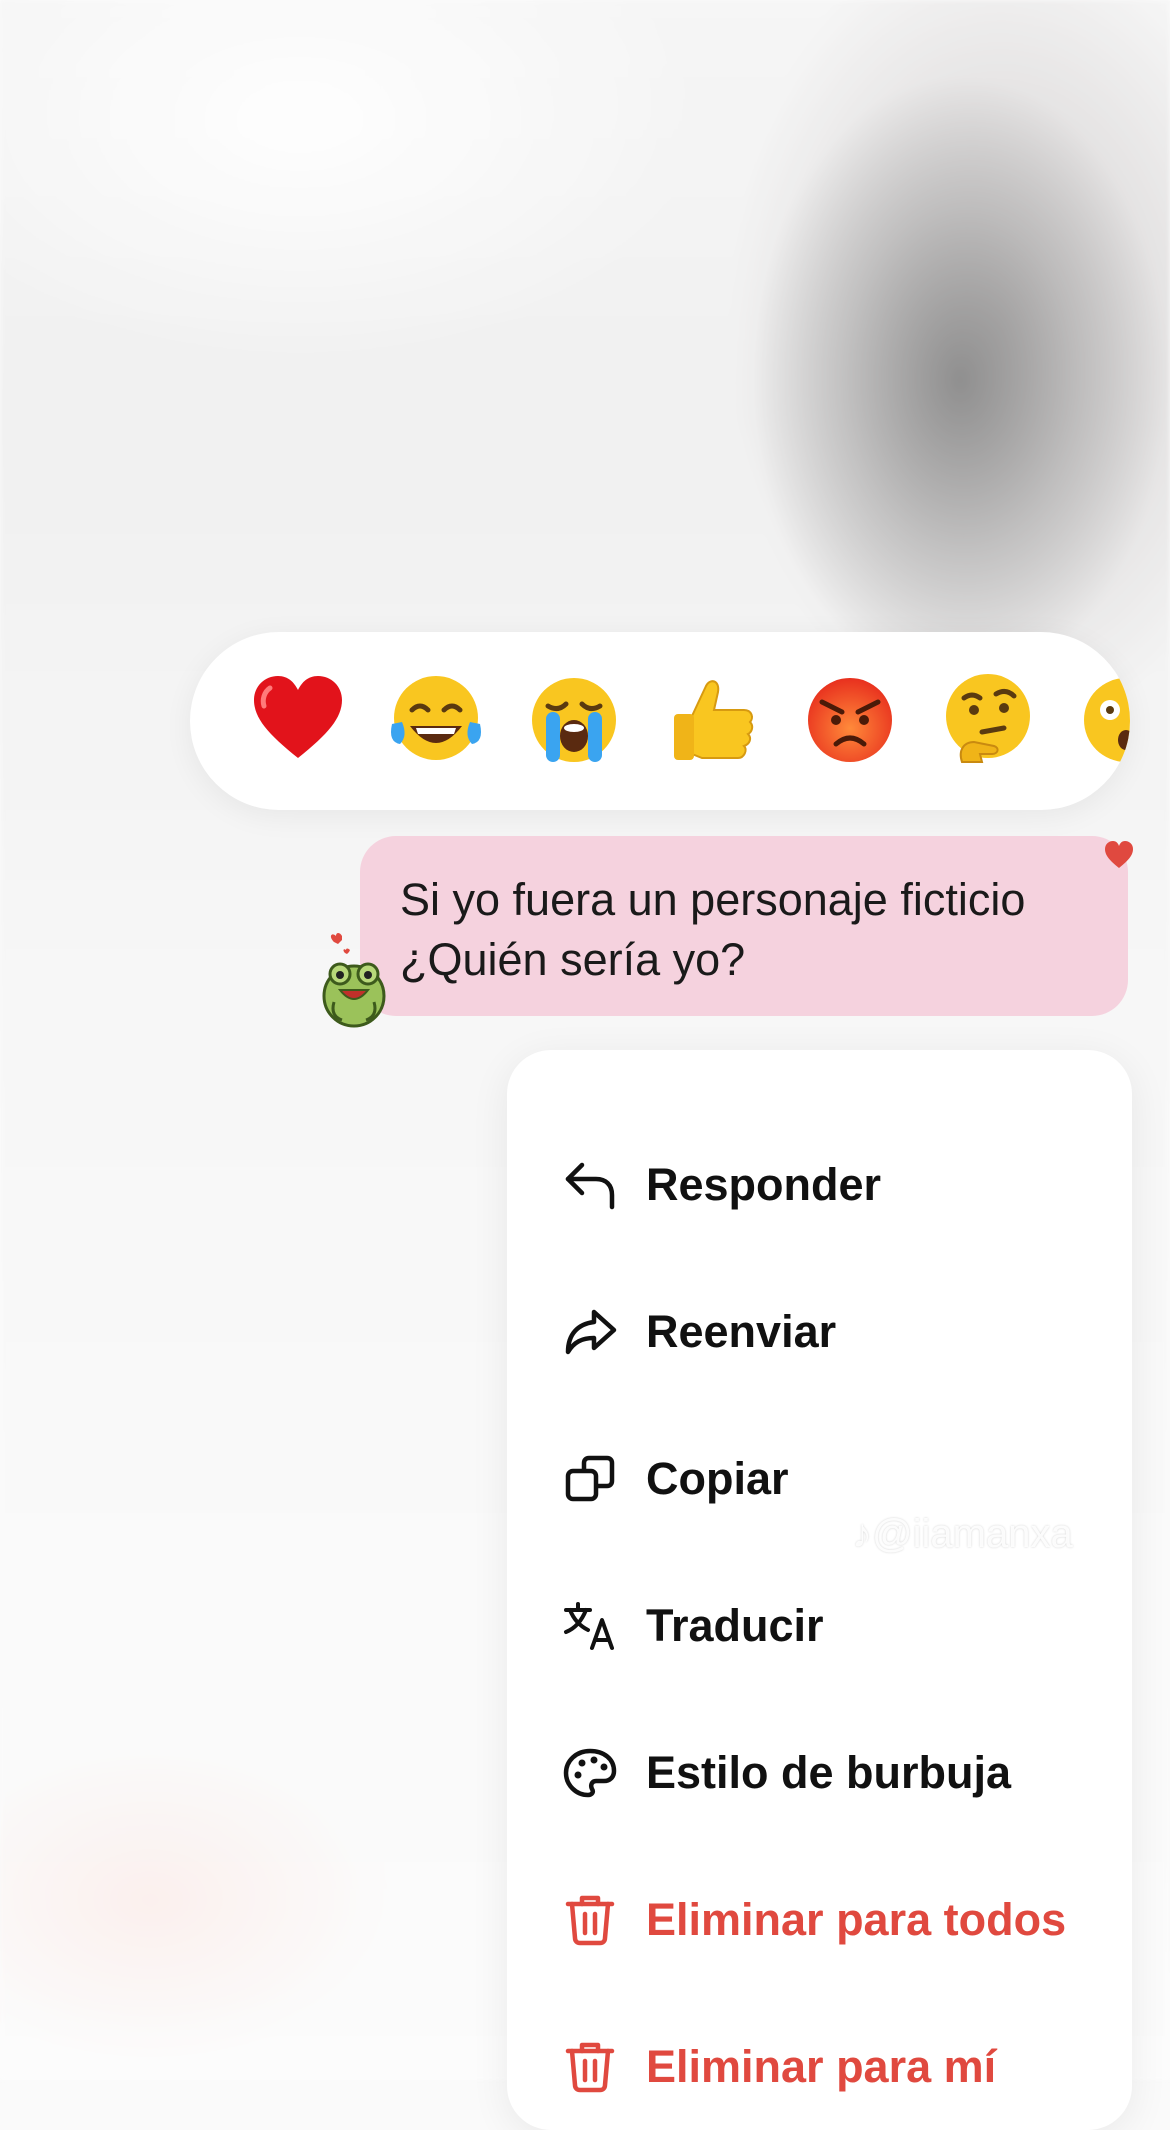 This screenshot has width=1170, height=2130. I want to click on menu-item-eliminar-para-mi: Eliminar para mí, so click(819, 2067).